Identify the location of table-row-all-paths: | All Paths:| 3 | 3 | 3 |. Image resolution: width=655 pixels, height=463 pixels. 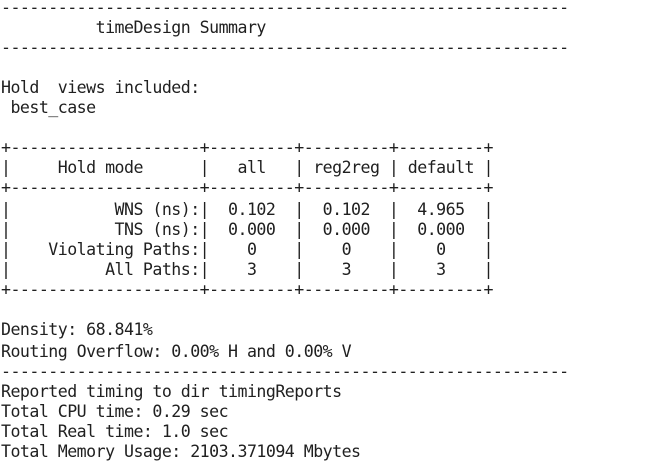
(247, 269).